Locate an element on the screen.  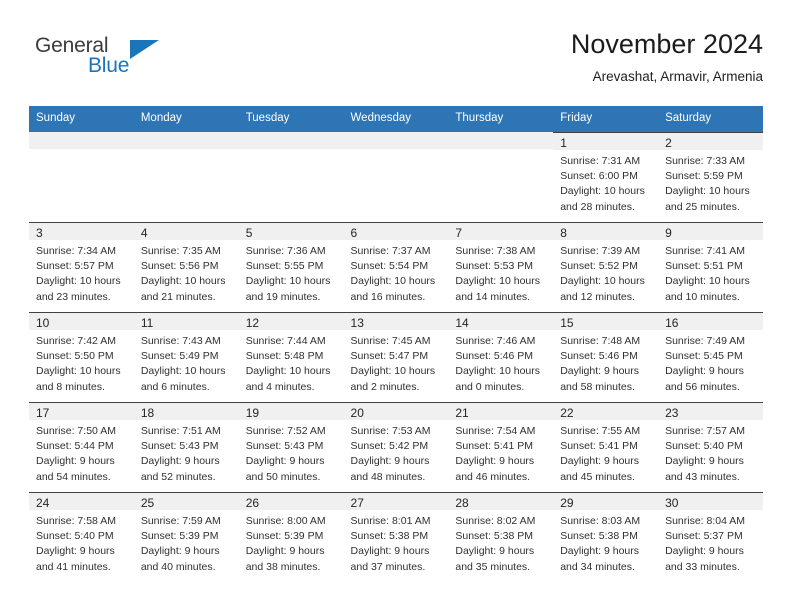
day-sunrise-line: Sunrise: 7:52 AM is located at coordinates (285, 430).